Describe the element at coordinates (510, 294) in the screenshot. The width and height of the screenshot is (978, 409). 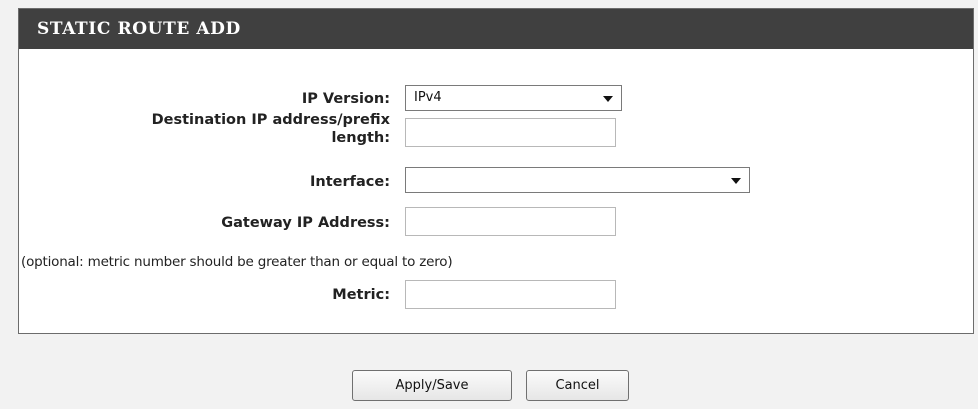
I see `metric-input` at that location.